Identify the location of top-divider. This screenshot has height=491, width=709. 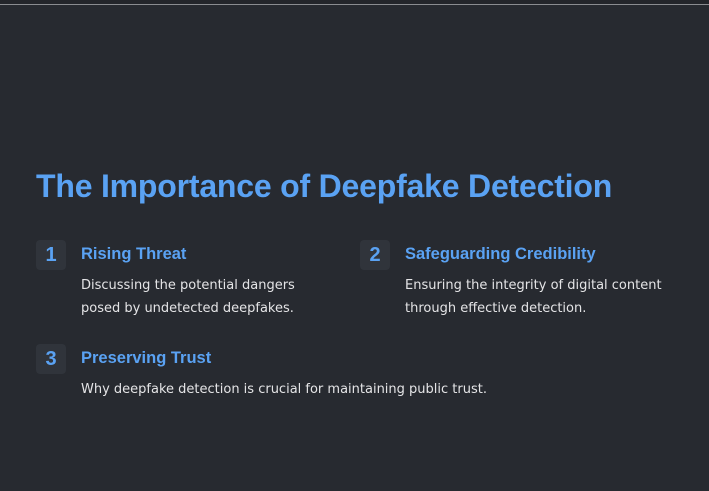
(354, 2).